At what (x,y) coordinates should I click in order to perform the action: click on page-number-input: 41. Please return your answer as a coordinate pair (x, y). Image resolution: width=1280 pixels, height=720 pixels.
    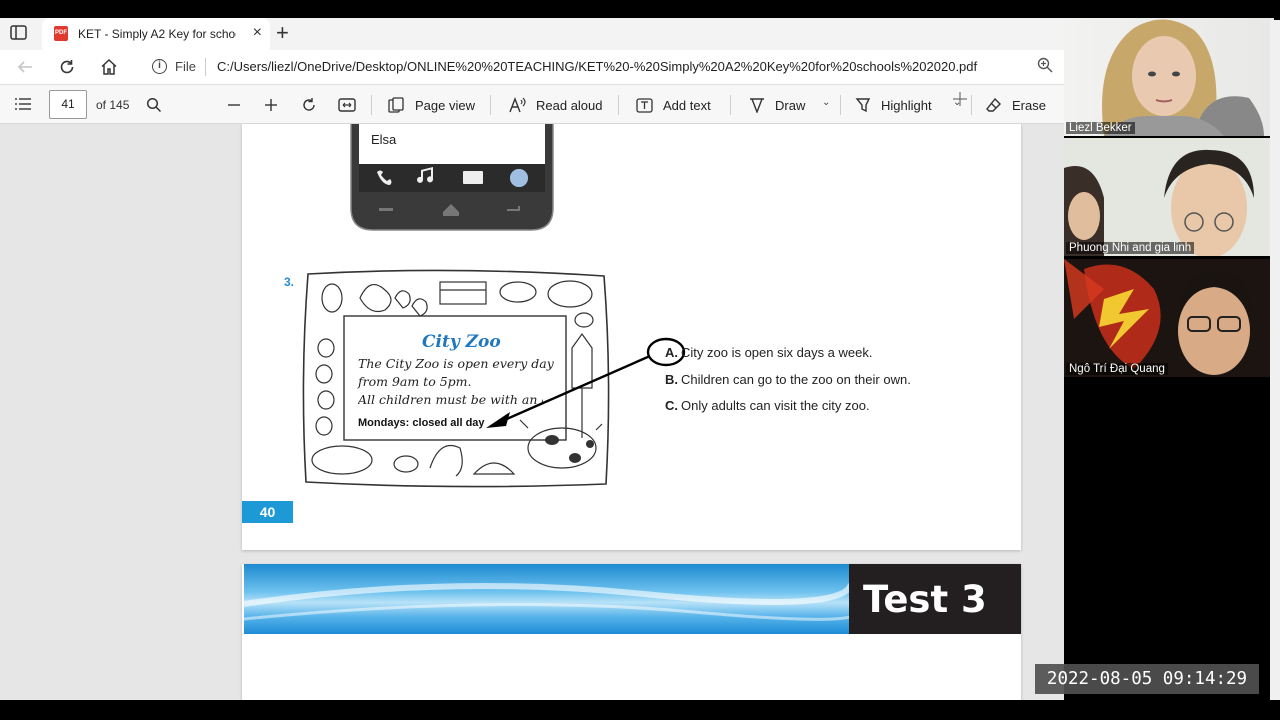
    Looking at the image, I should click on (68, 104).